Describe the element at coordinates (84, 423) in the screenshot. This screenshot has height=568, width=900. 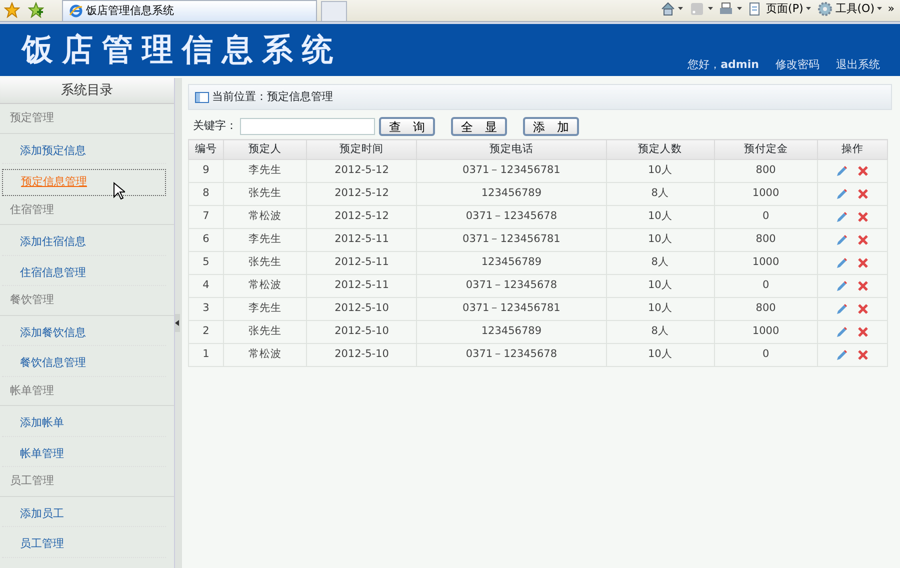
I see `sidebar-item: 添加帐单` at that location.